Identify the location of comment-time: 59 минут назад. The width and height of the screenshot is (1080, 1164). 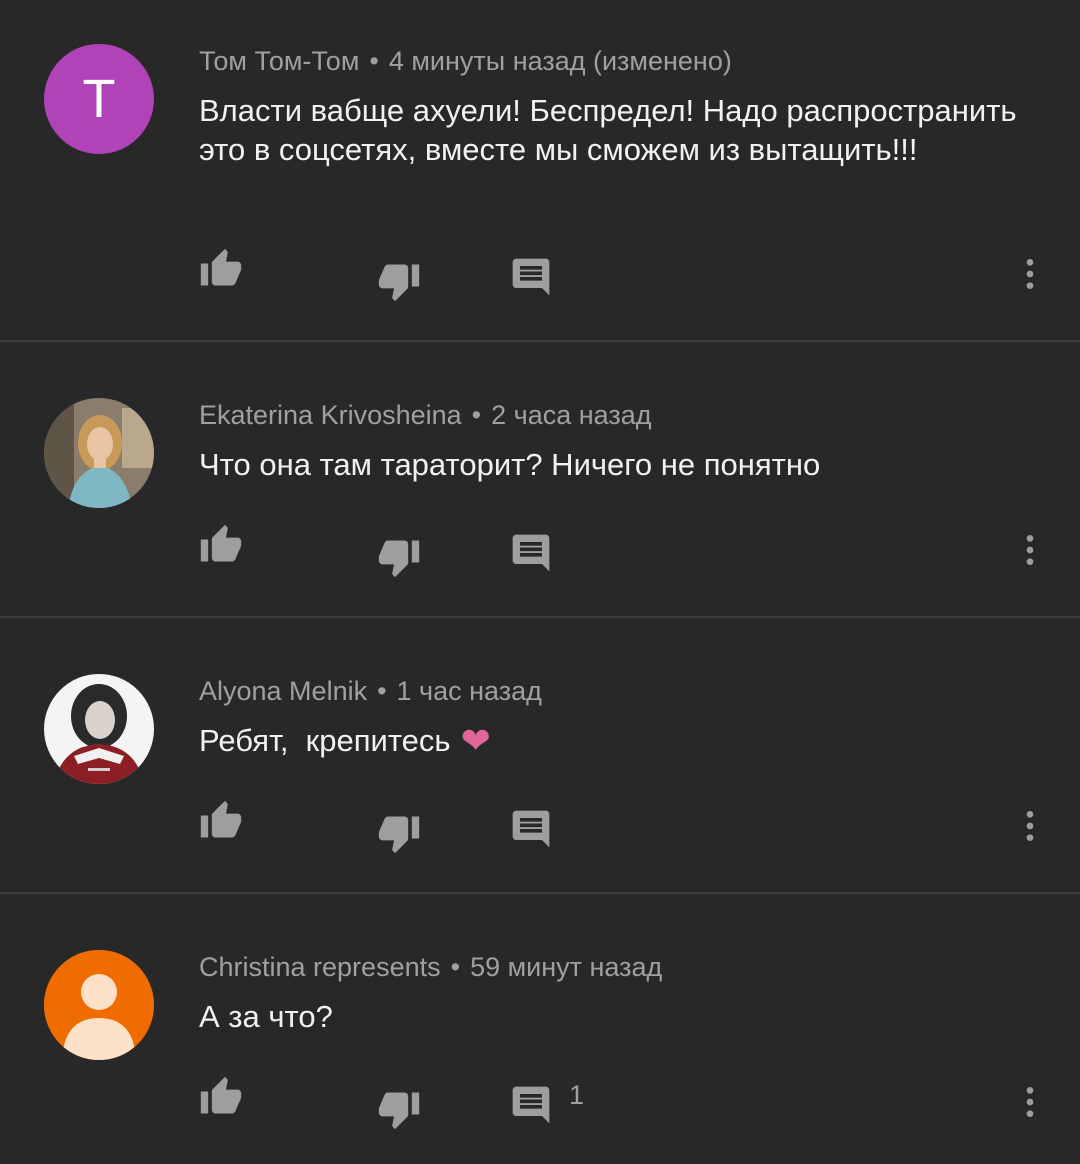
(566, 967).